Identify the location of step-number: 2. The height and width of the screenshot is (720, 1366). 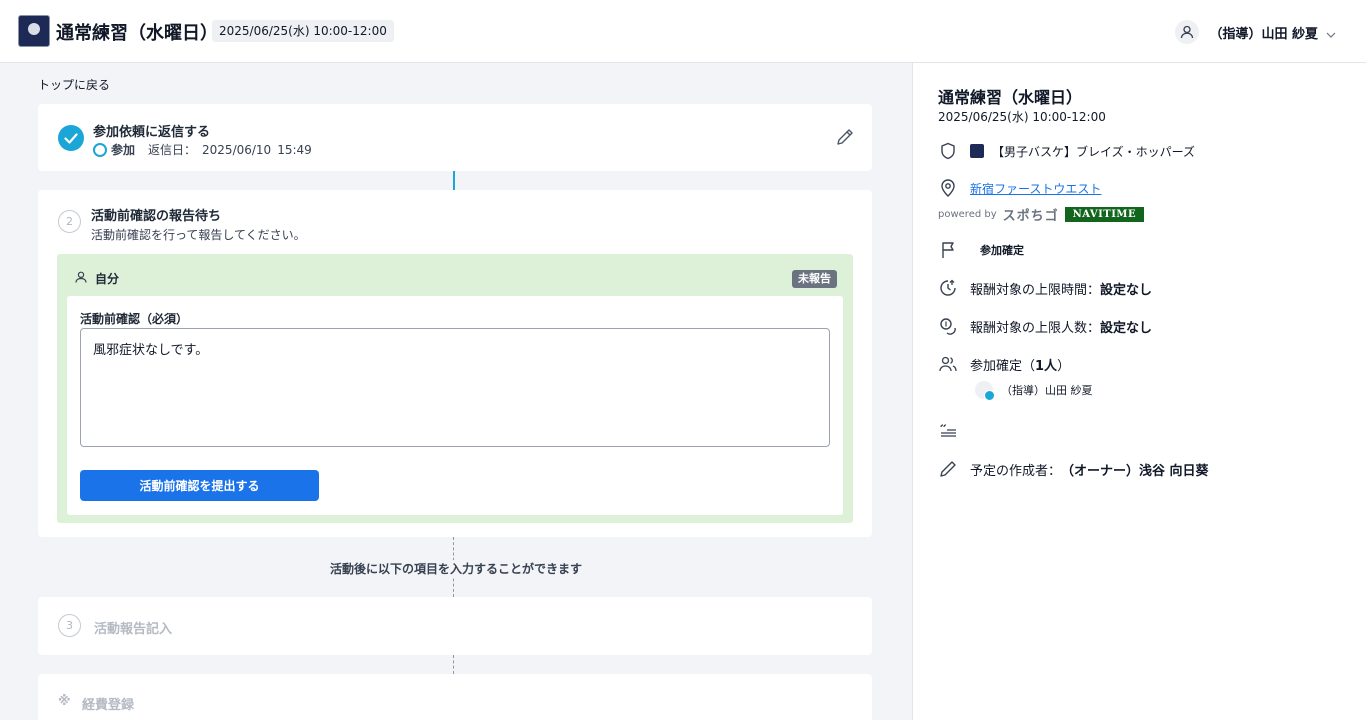
(69, 221).